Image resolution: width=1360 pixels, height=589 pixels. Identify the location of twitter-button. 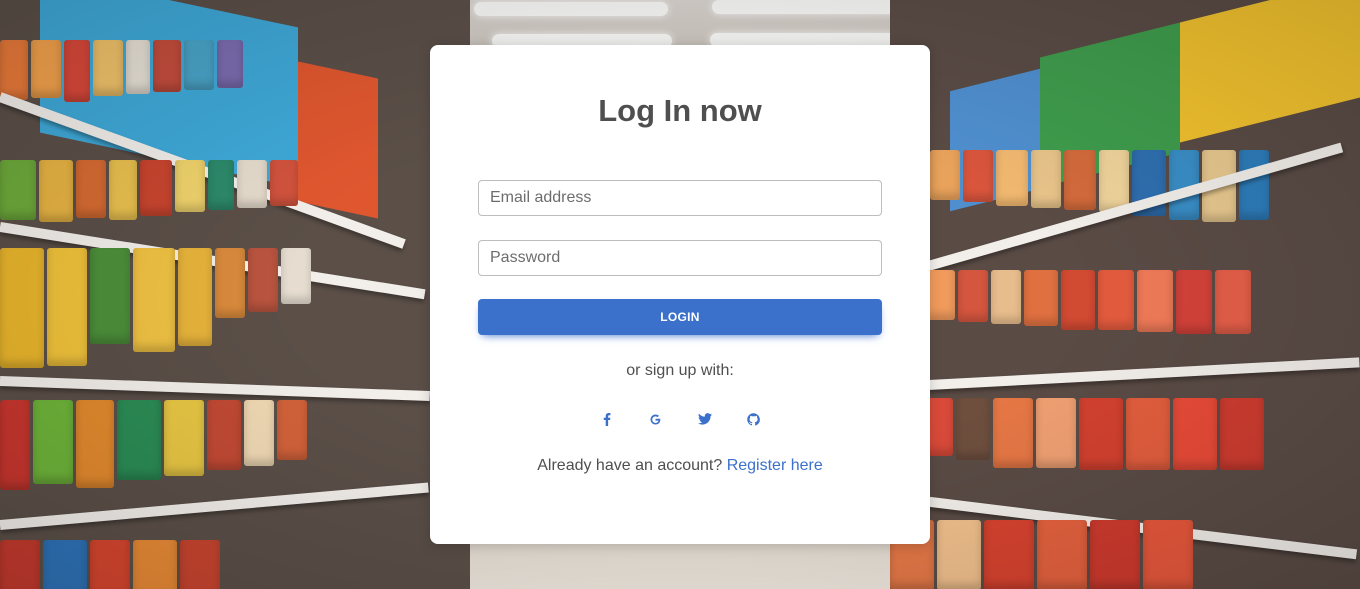
(705, 419).